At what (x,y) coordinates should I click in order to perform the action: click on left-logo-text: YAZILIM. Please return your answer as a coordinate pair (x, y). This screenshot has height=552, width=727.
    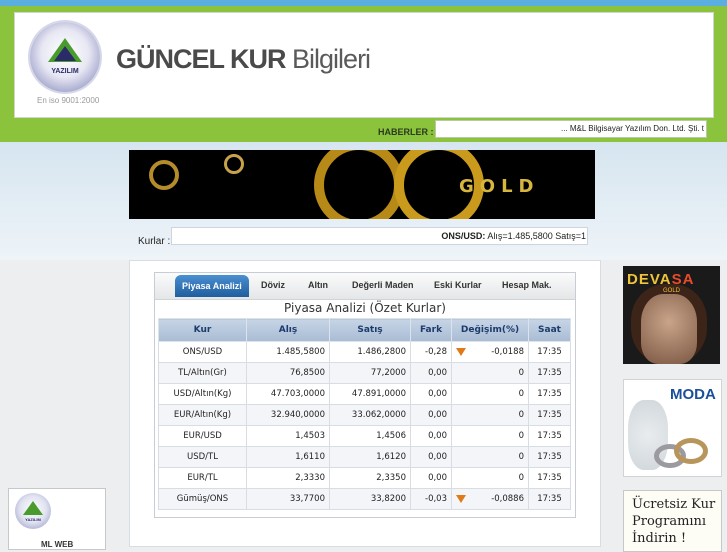
    Looking at the image, I should click on (33, 519).